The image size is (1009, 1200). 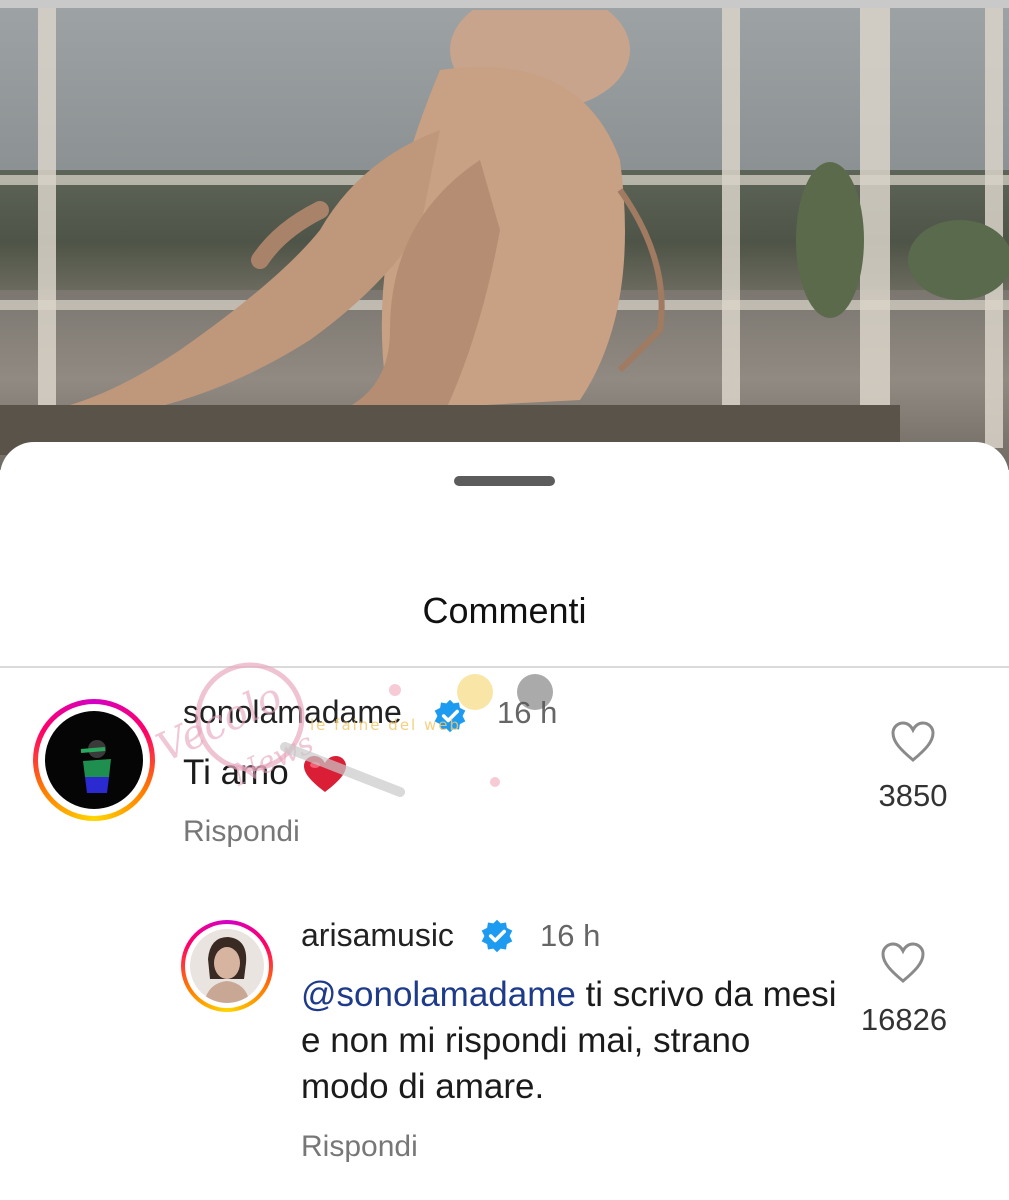 What do you see at coordinates (504, 481) in the screenshot?
I see `drag-handle` at bounding box center [504, 481].